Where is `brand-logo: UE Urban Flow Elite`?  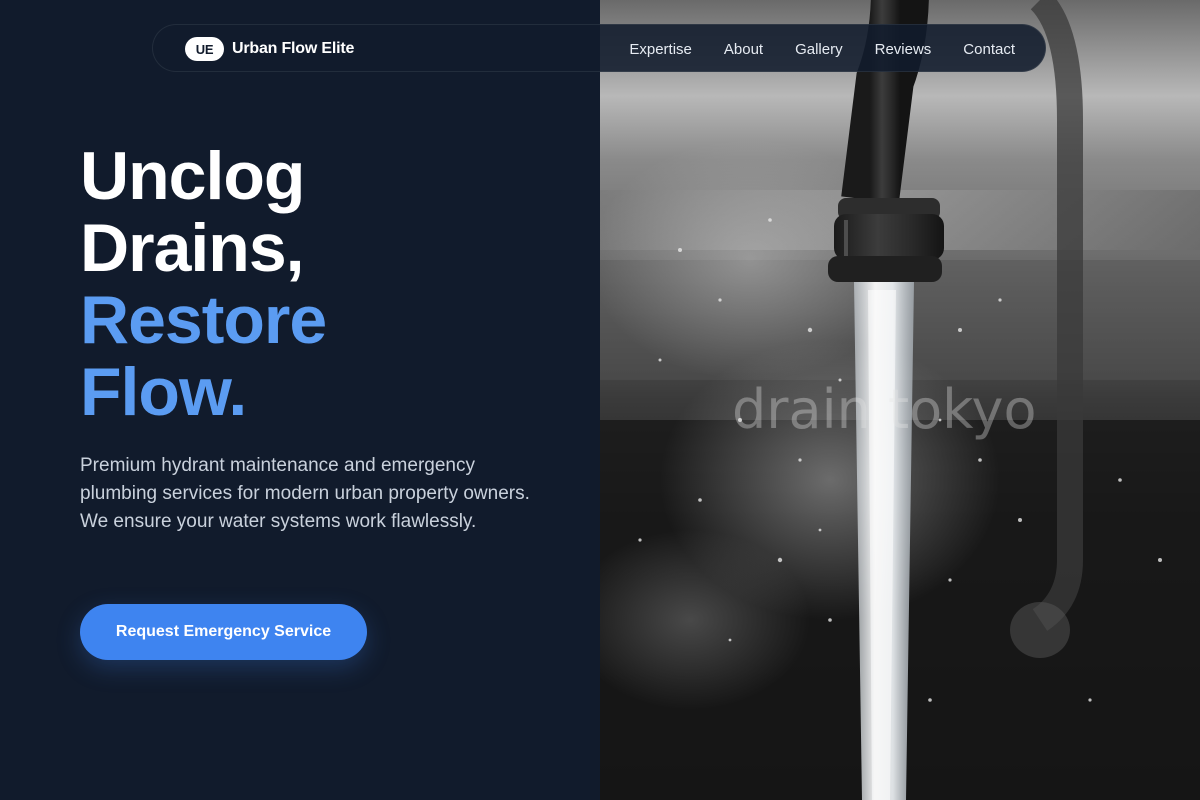 brand-logo: UE Urban Flow Elite is located at coordinates (269, 49).